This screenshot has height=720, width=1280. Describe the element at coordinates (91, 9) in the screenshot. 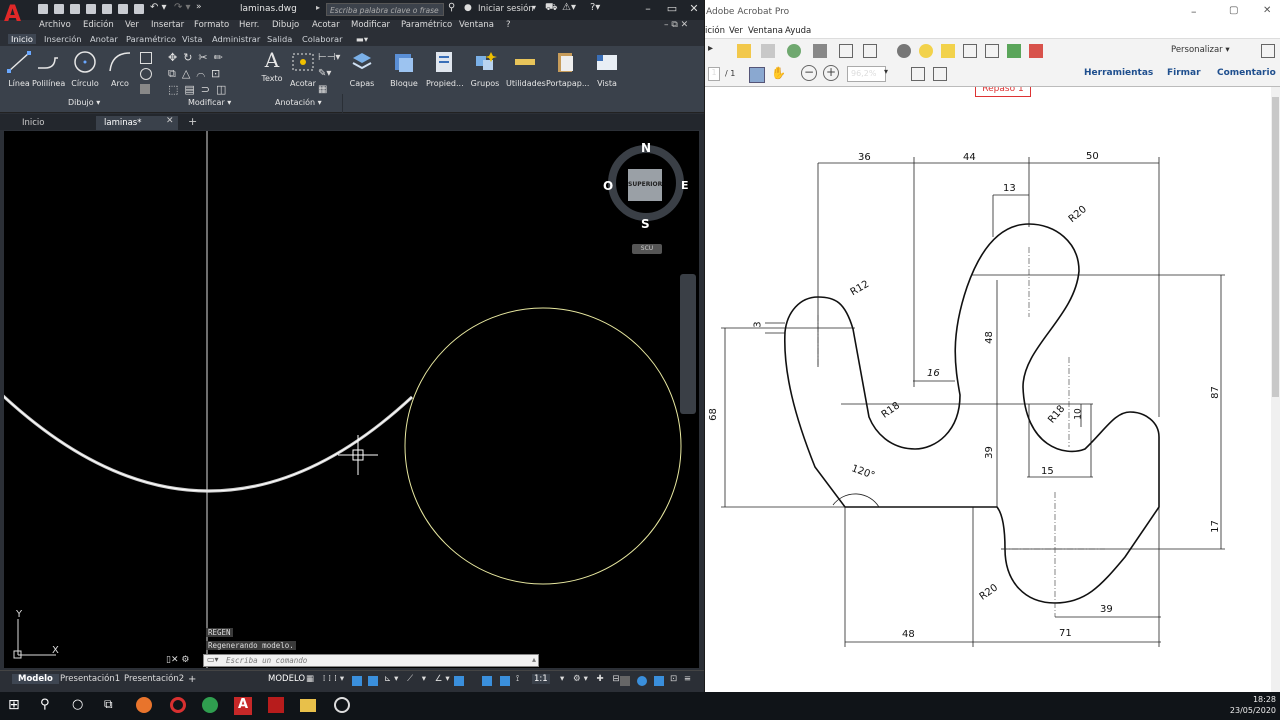

I see `save-as-icon` at that location.